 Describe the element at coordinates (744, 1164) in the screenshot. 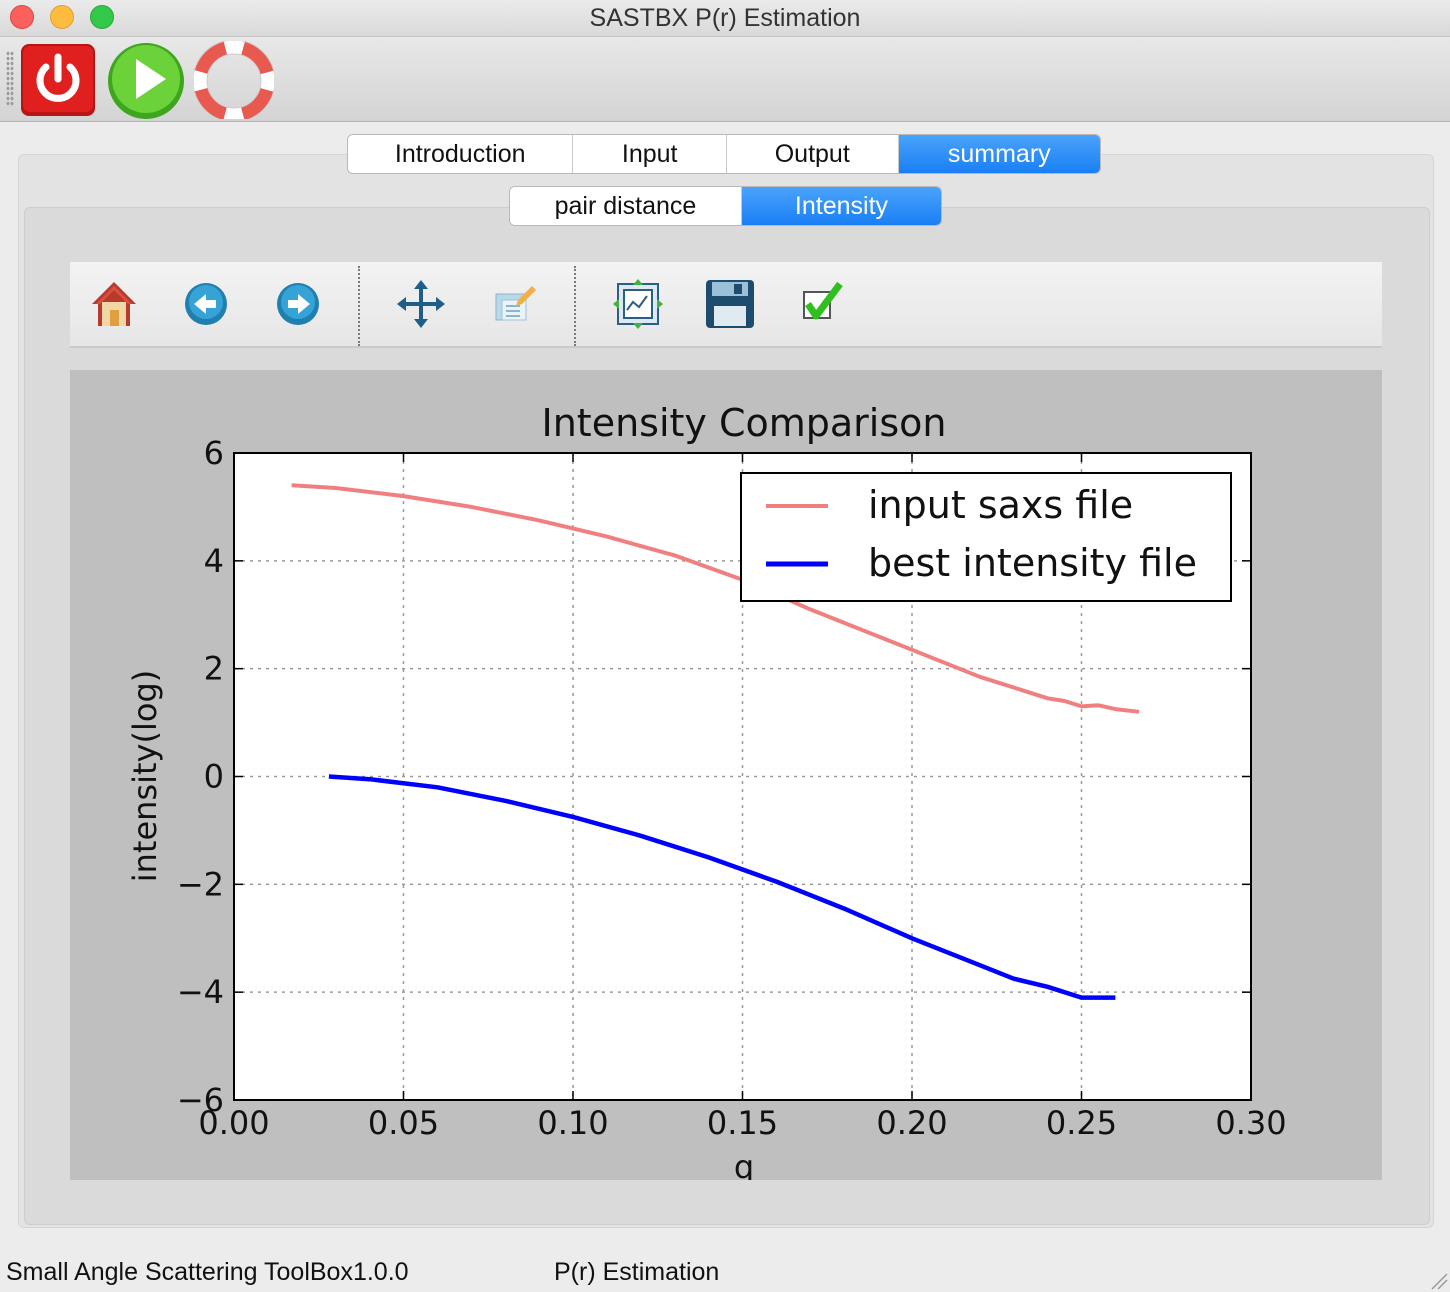

I see `x-axis-label: q` at that location.